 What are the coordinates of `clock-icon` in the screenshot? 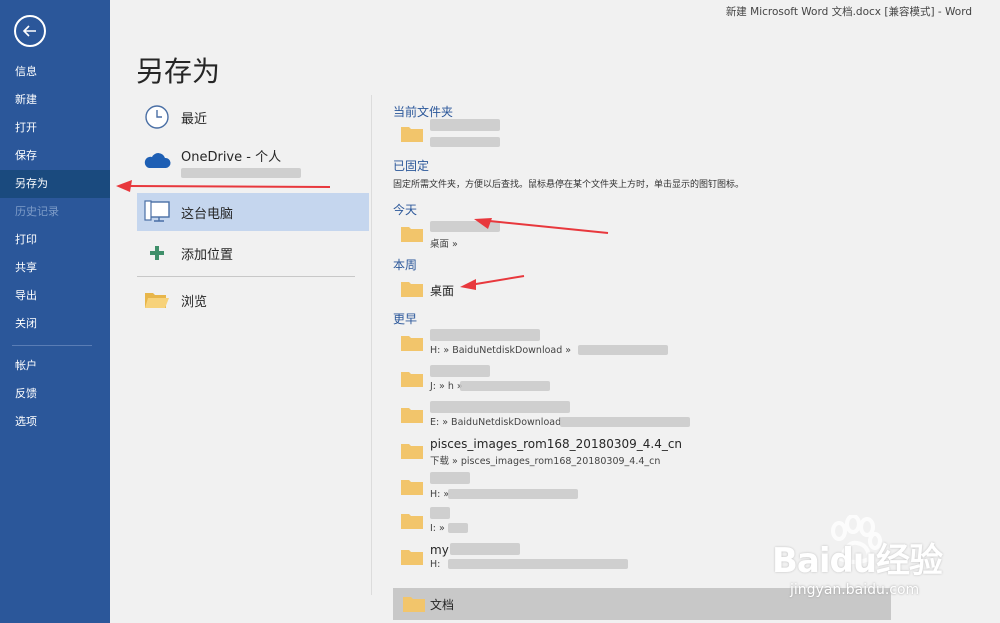 It's located at (157, 117).